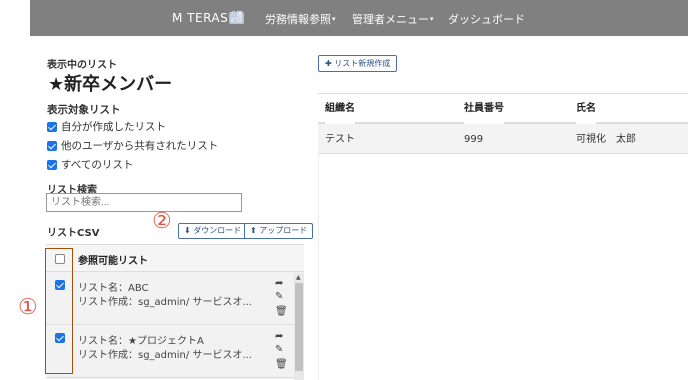  Describe the element at coordinates (362, 63) in the screenshot. I see `new-list-label: リスト新規作成` at that location.